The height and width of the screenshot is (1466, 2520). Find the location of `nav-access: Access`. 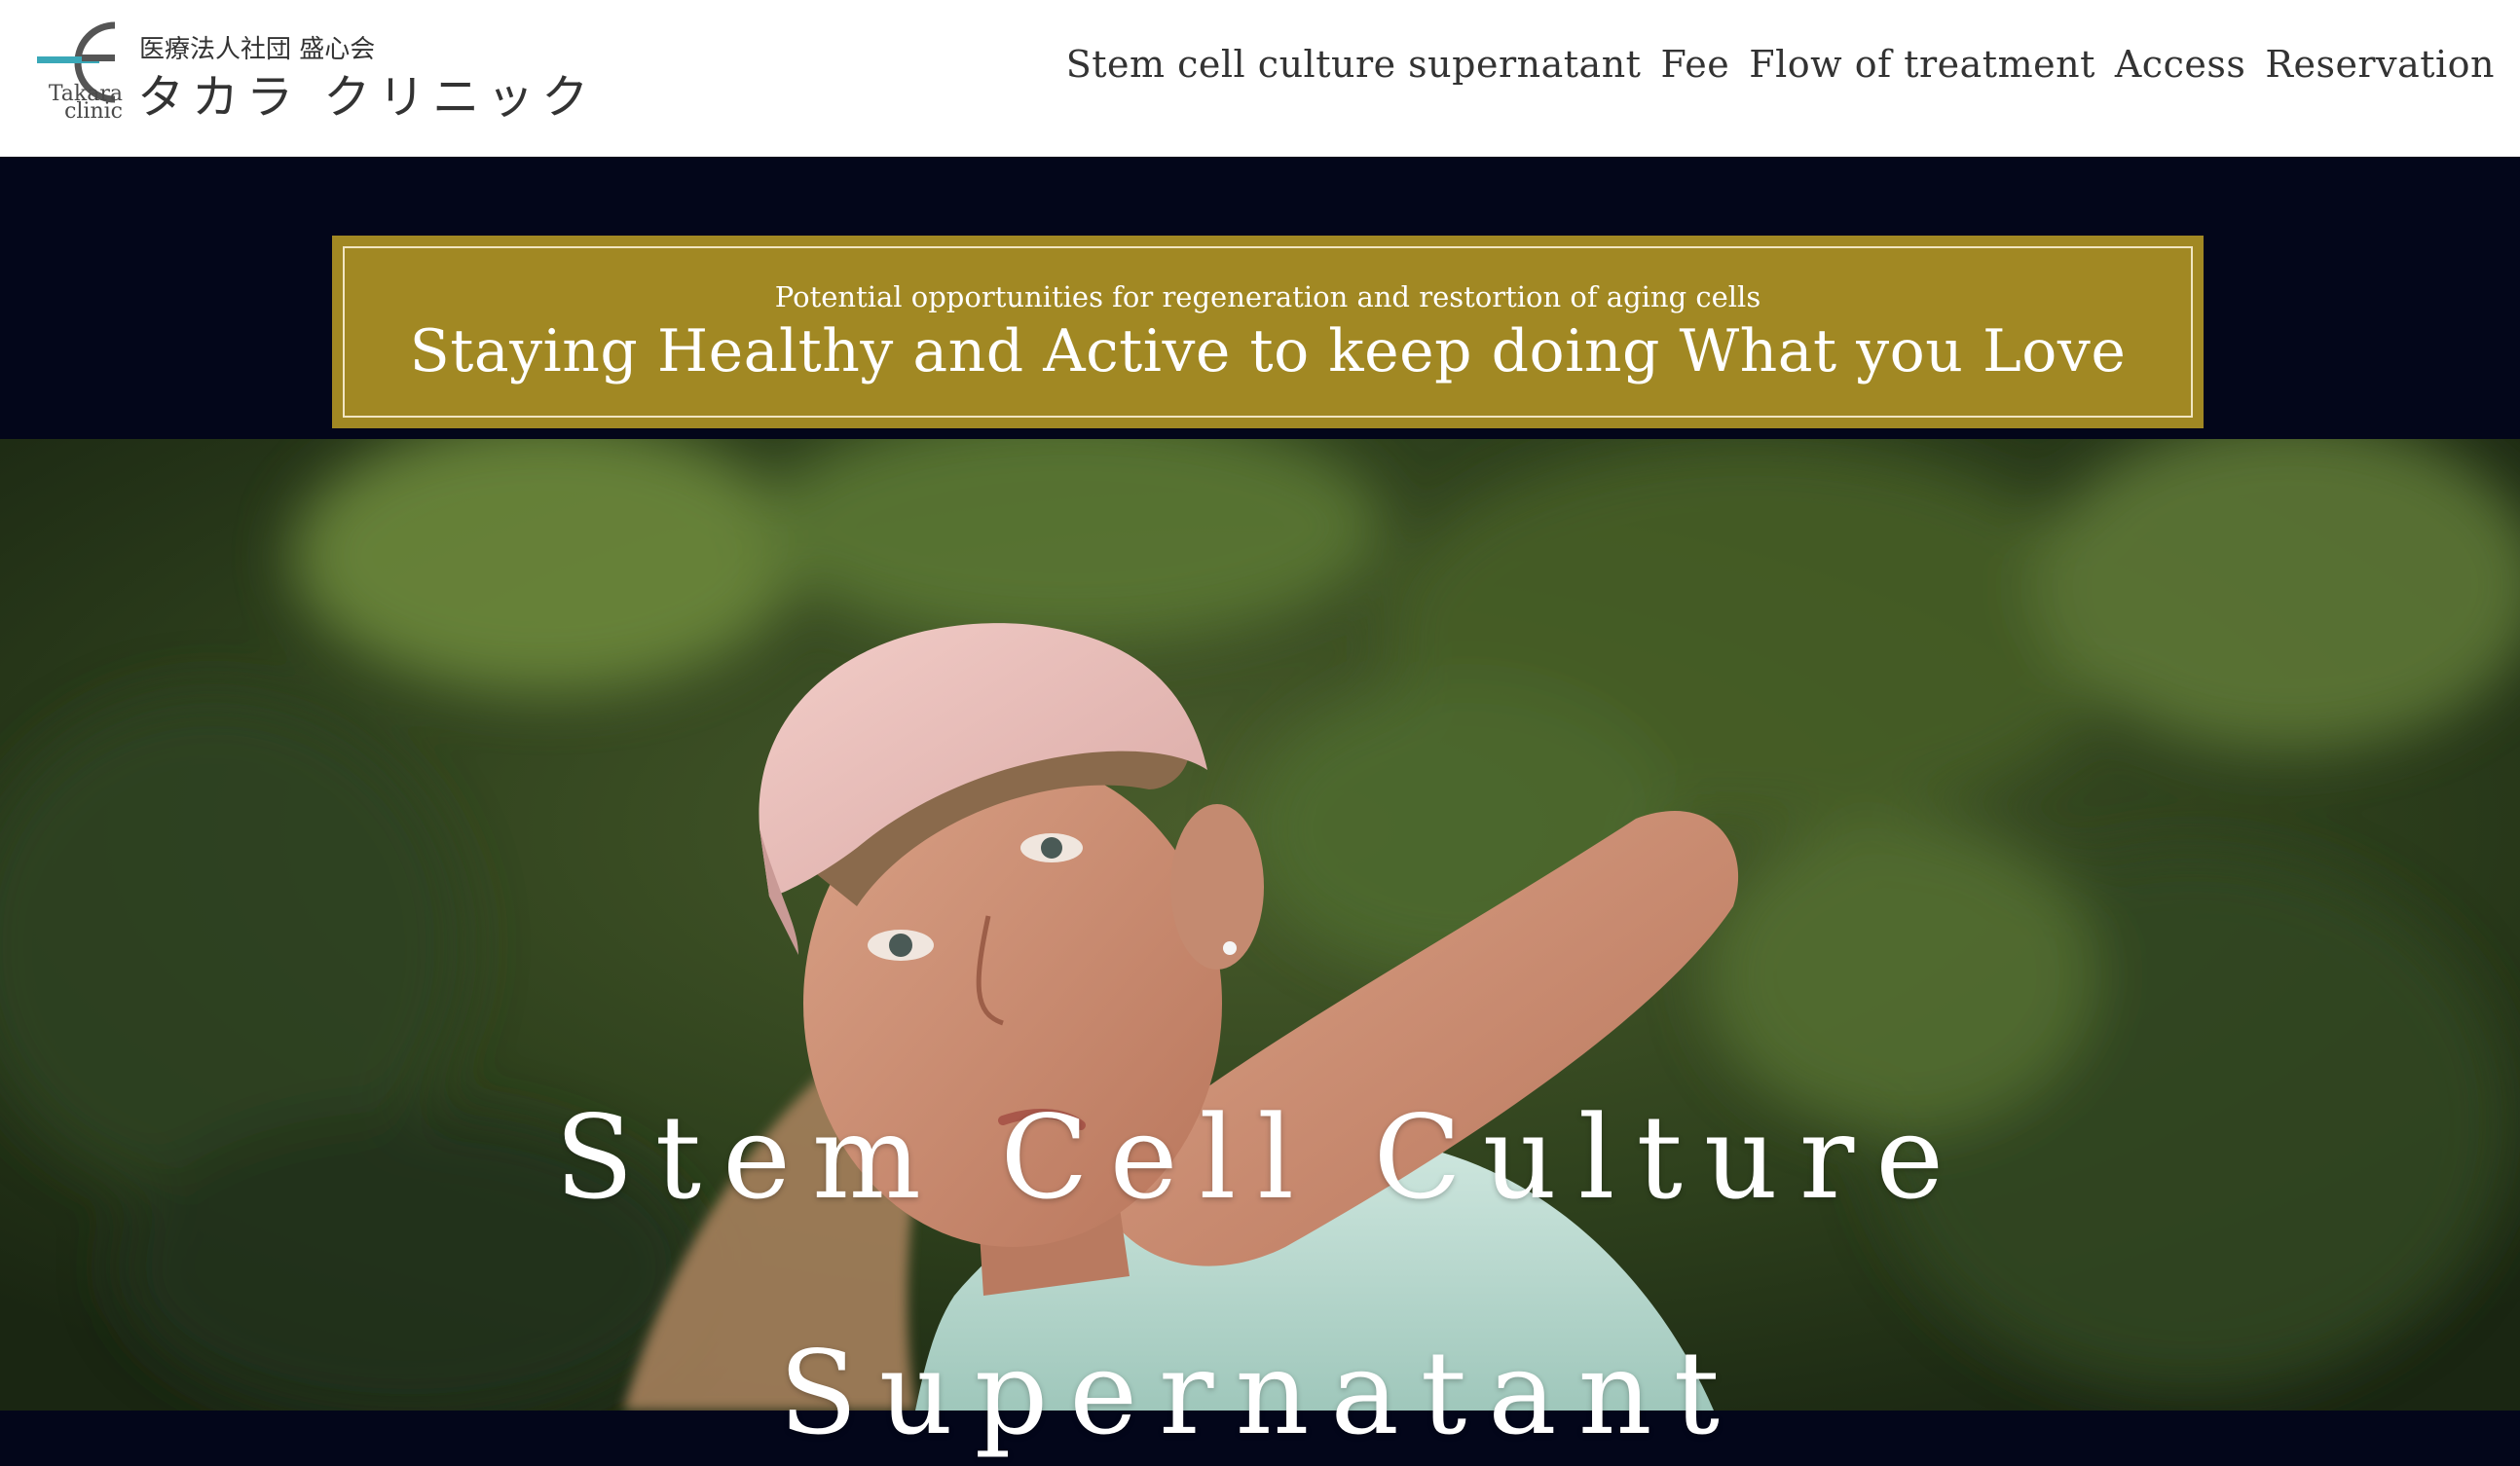

nav-access: Access is located at coordinates (2180, 64).